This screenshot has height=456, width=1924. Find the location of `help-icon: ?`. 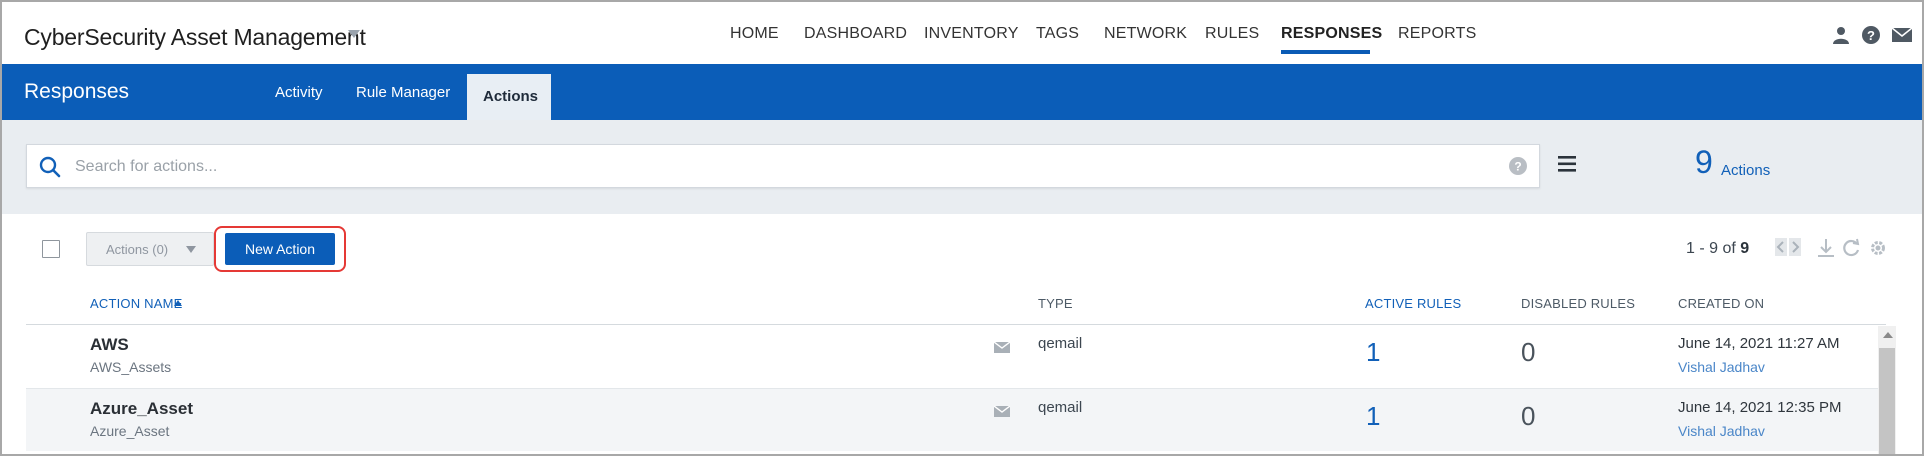

help-icon: ? is located at coordinates (1871, 37).